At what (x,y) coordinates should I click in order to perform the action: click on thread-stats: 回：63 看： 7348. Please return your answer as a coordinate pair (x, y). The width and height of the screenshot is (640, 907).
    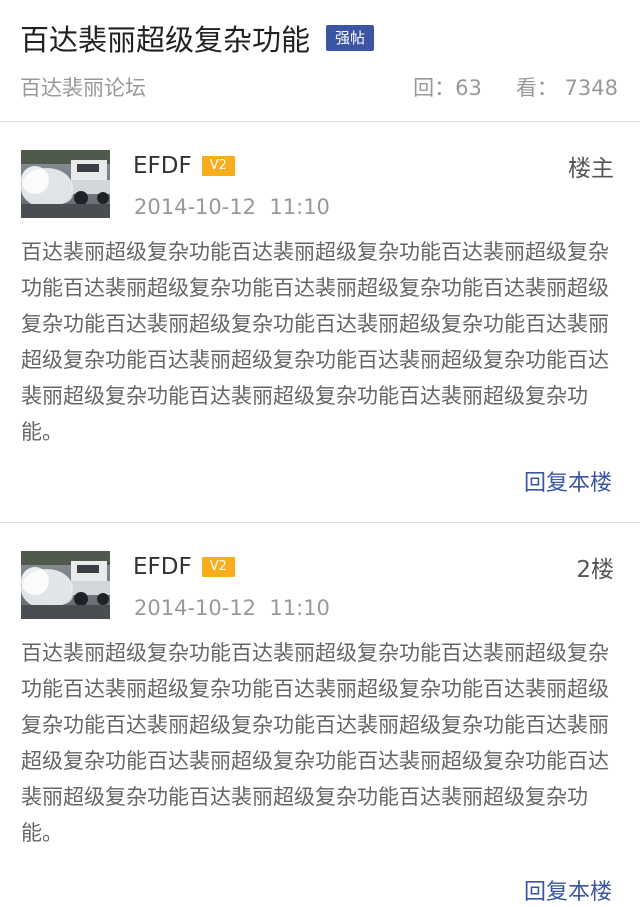
    Looking at the image, I should click on (498, 87).